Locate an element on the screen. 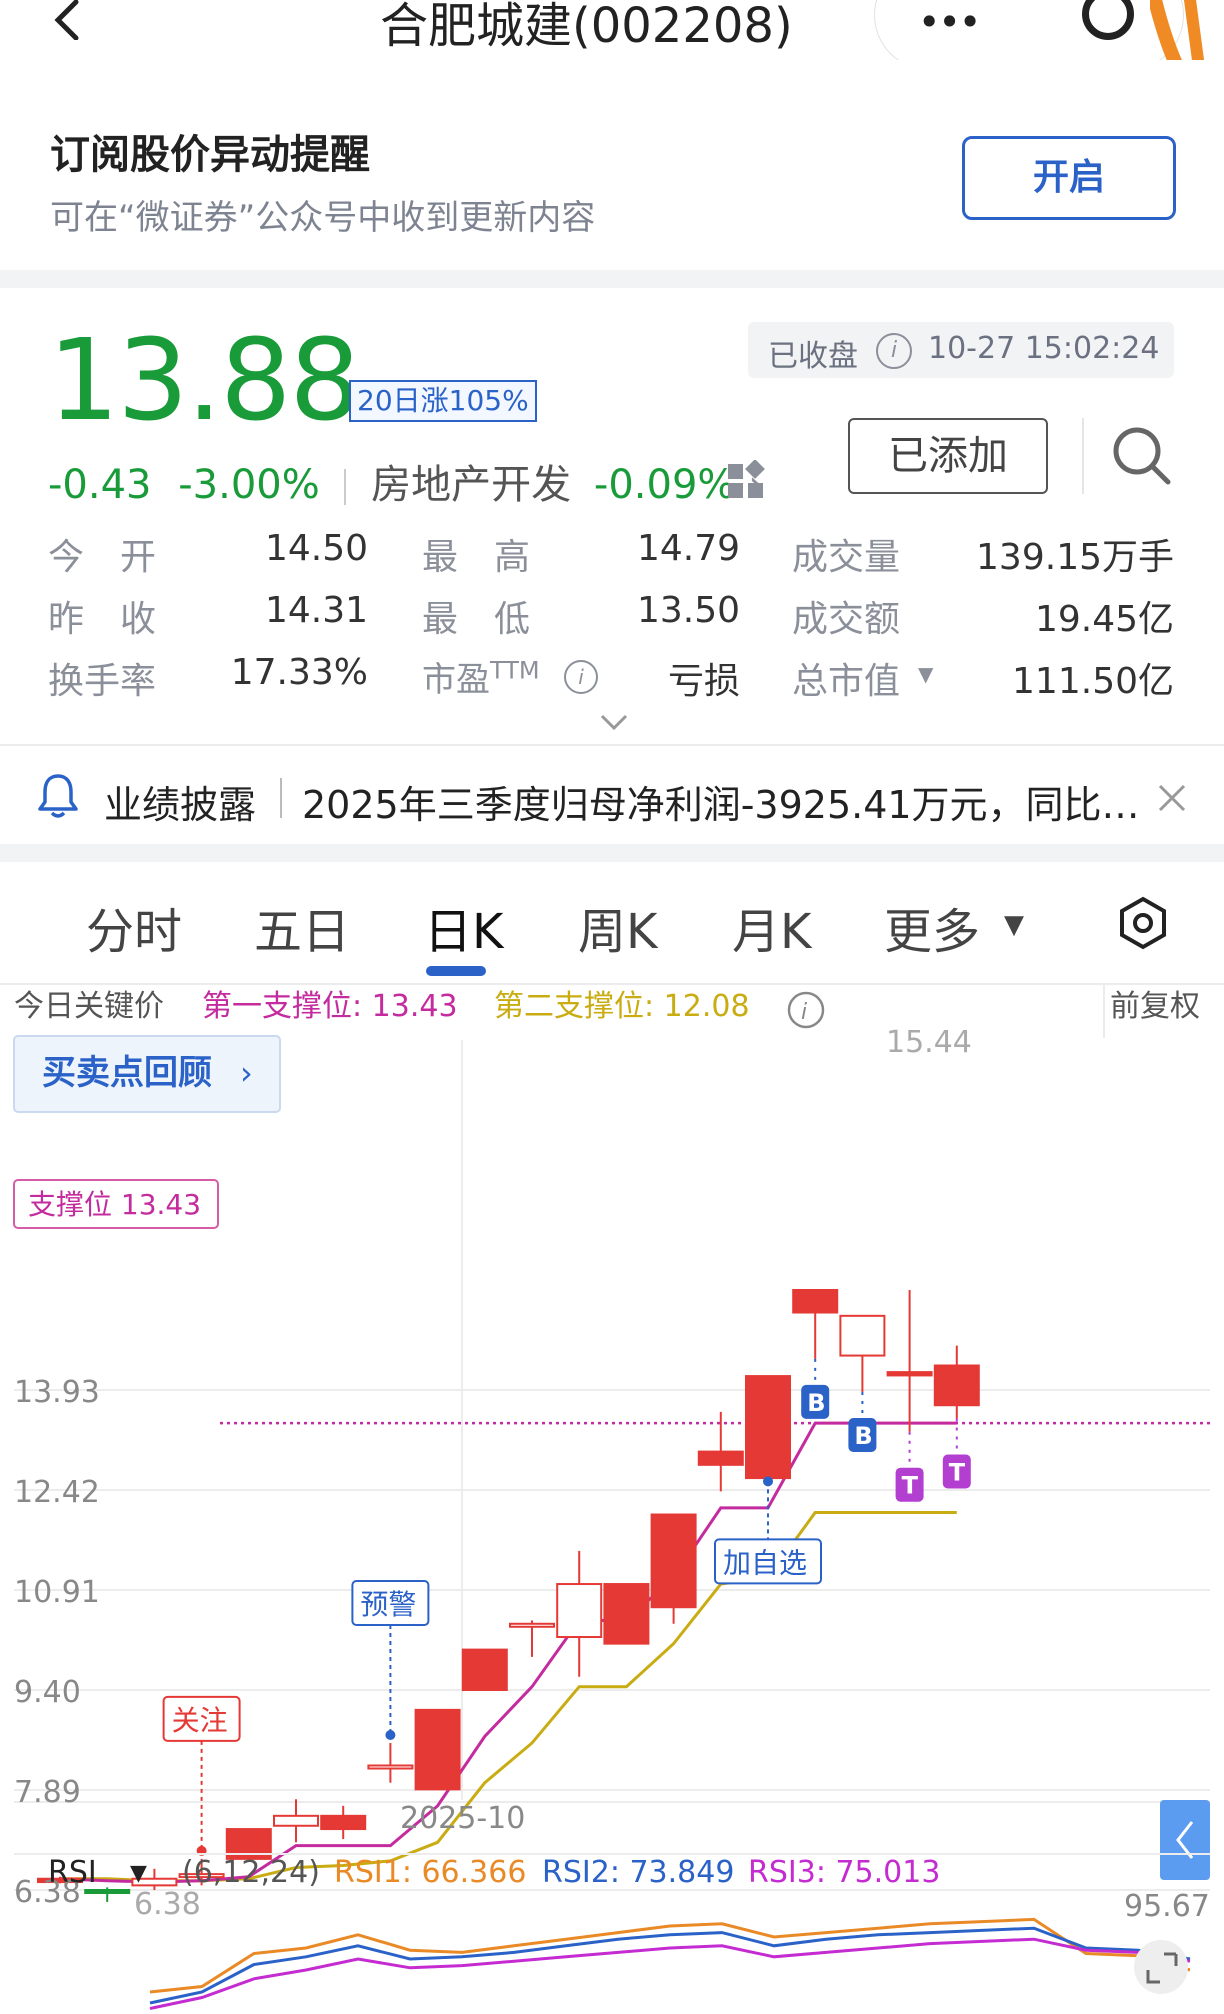 Image resolution: width=1224 pixels, height=2014 pixels. stat-value-volume: 139.15万手 is located at coordinates (1075, 557).